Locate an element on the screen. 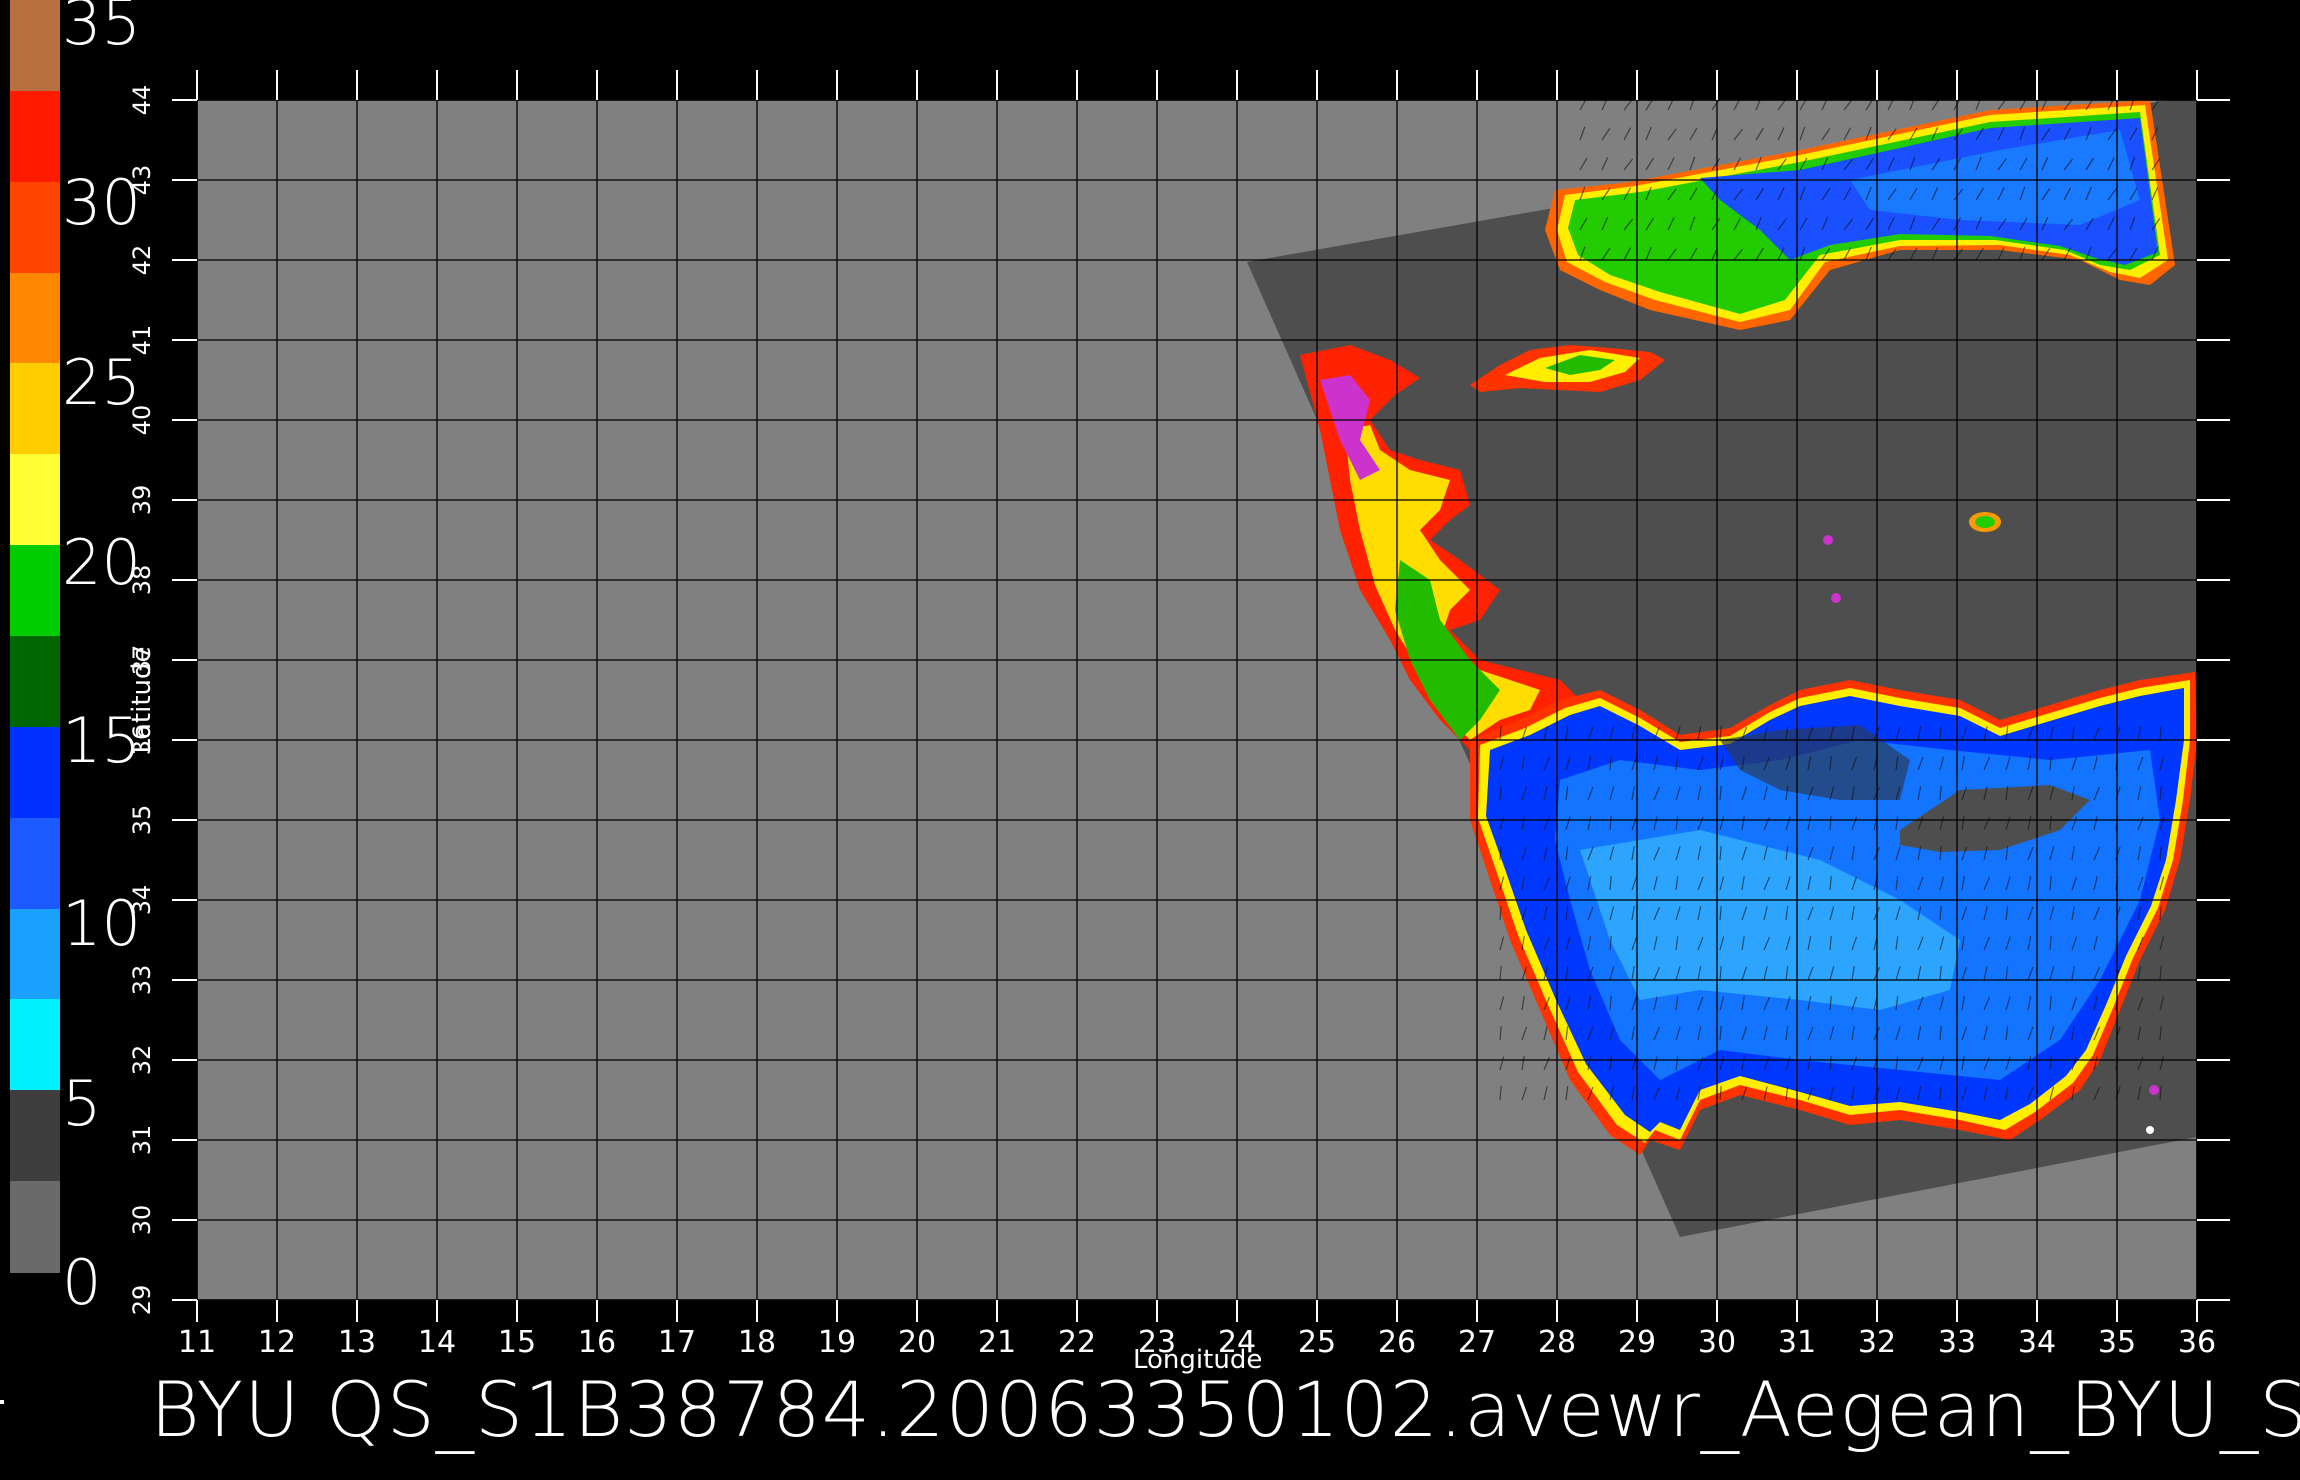  lat-tick-label: 43 is located at coordinates (142, 180).